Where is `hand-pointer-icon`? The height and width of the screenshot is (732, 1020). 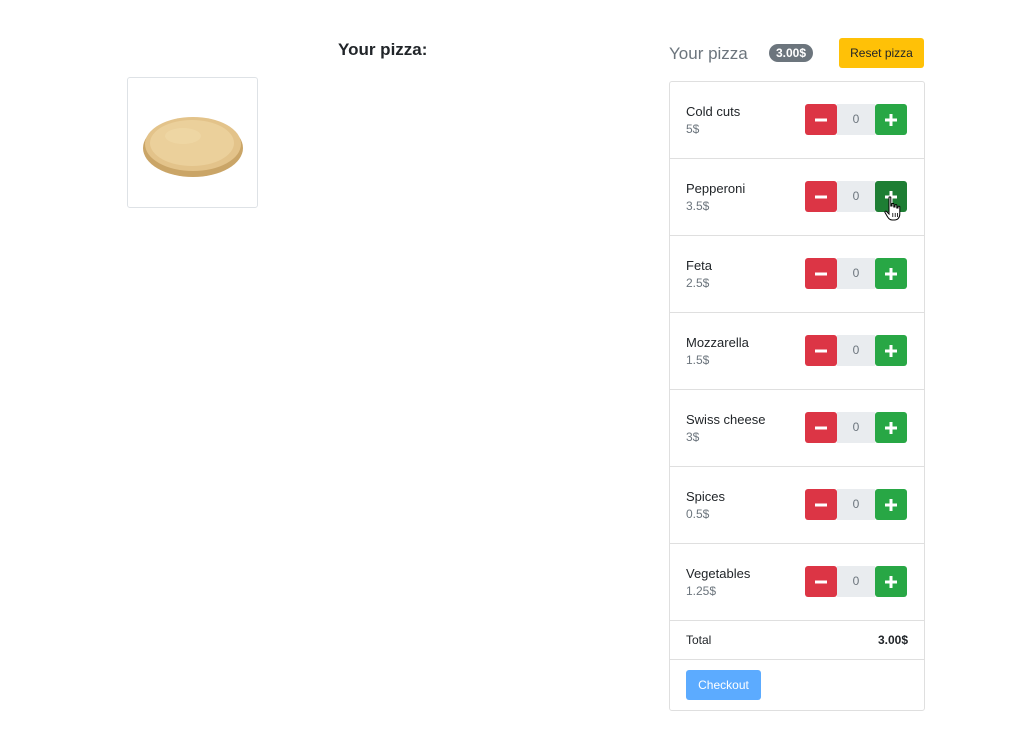 hand-pointer-icon is located at coordinates (892, 208).